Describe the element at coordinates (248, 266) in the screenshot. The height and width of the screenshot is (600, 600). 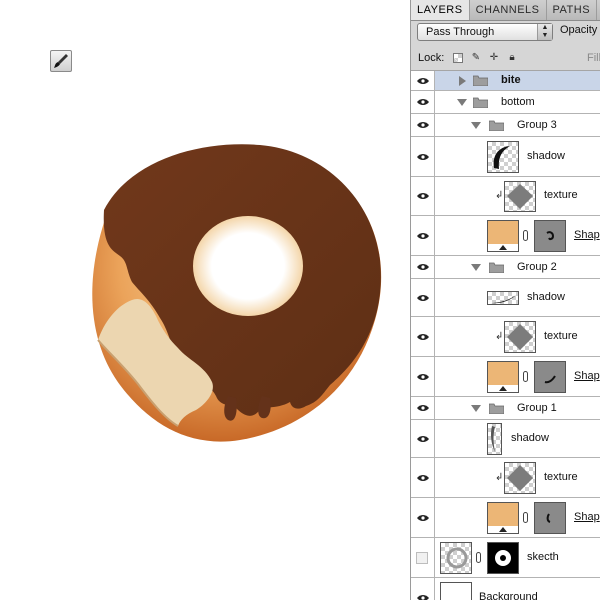
I see `donut-hole` at that location.